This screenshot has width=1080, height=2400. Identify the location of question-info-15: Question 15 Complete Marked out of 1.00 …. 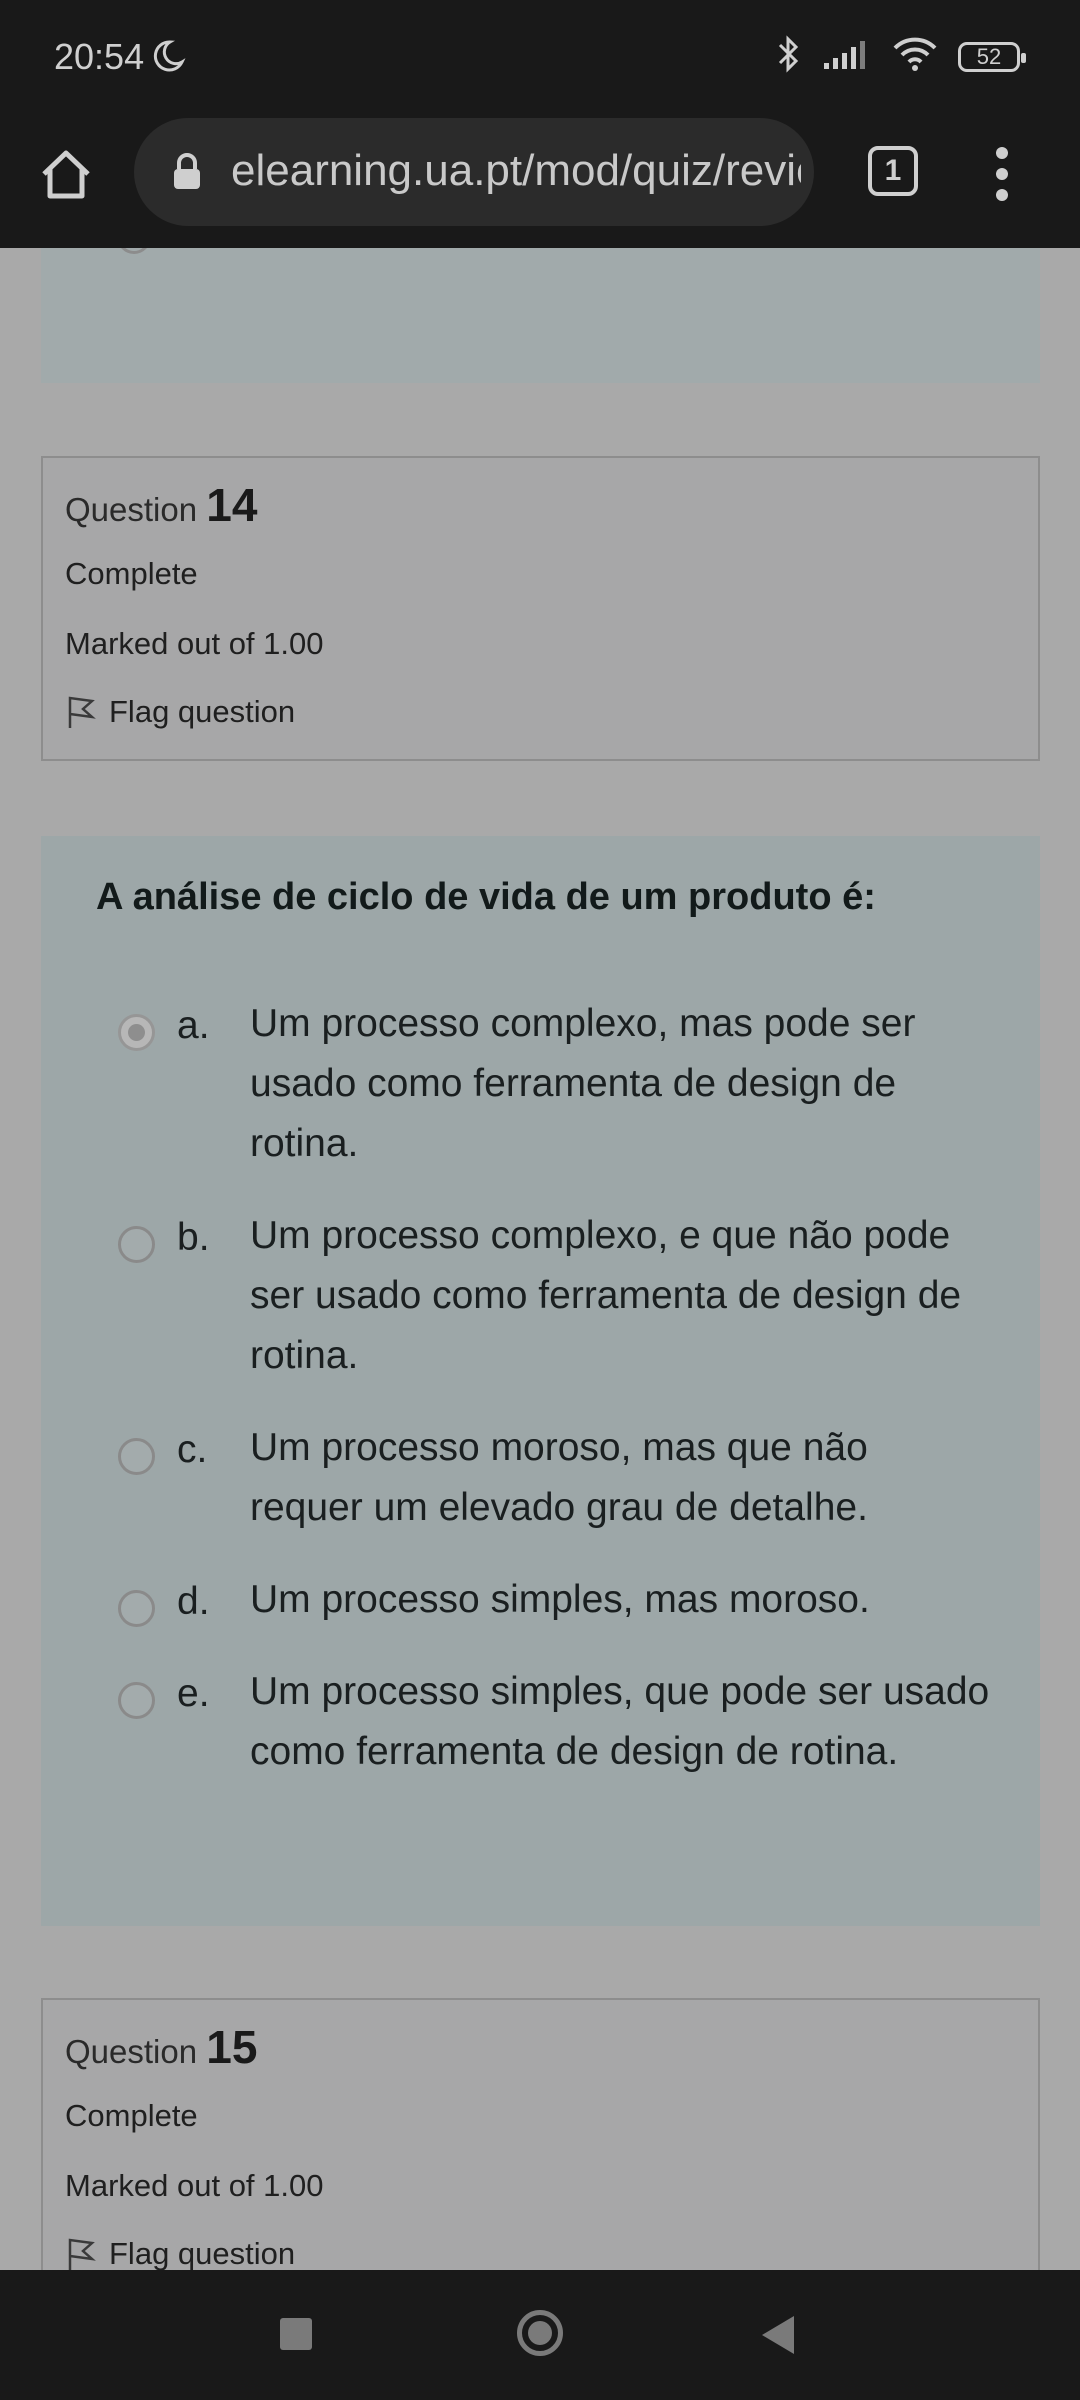
(540, 2134).